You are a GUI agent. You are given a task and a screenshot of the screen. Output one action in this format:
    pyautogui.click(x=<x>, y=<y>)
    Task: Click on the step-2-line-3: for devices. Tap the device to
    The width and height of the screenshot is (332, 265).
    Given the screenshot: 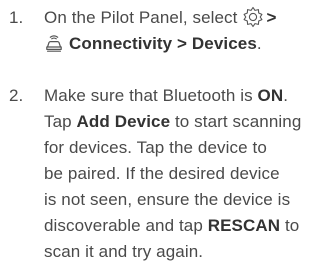 What is the action you would take?
    pyautogui.click(x=155, y=147)
    